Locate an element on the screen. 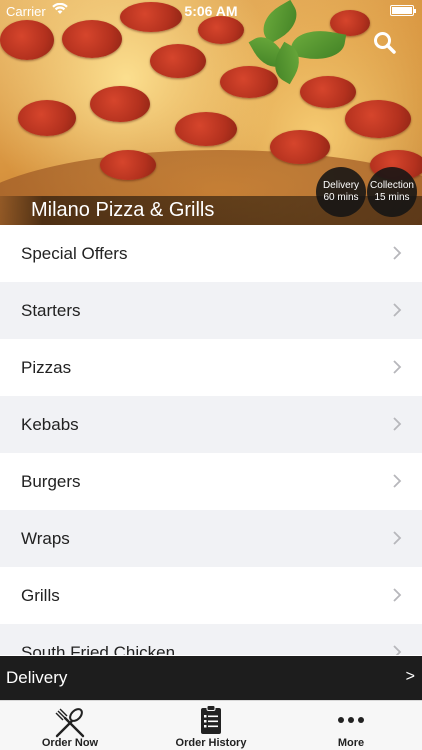 The width and height of the screenshot is (422, 750). status-time: 5:06 AM is located at coordinates (211, 11).